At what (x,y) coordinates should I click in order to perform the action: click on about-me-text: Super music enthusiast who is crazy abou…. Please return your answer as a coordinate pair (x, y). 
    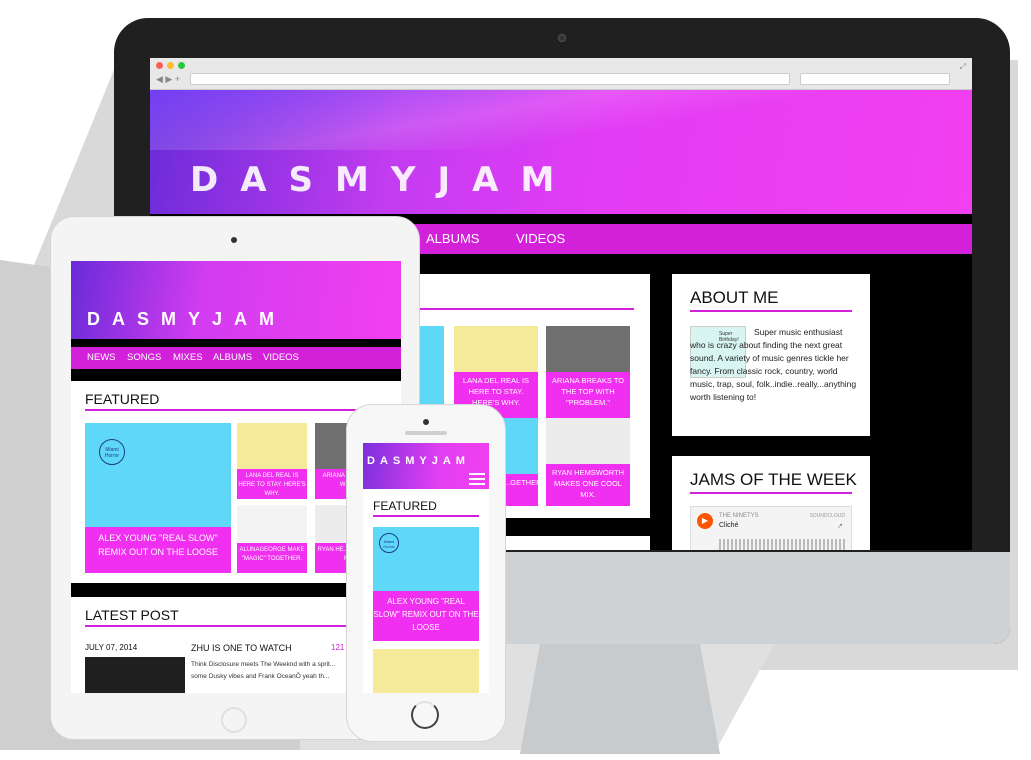
    Looking at the image, I should click on (773, 364).